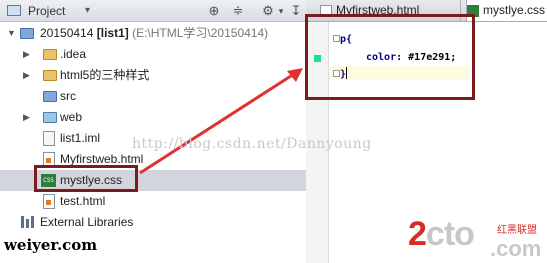 The width and height of the screenshot is (547, 263). Describe the element at coordinates (441, 234) in the screenshot. I see `logo-watermark: 2cto` at that location.